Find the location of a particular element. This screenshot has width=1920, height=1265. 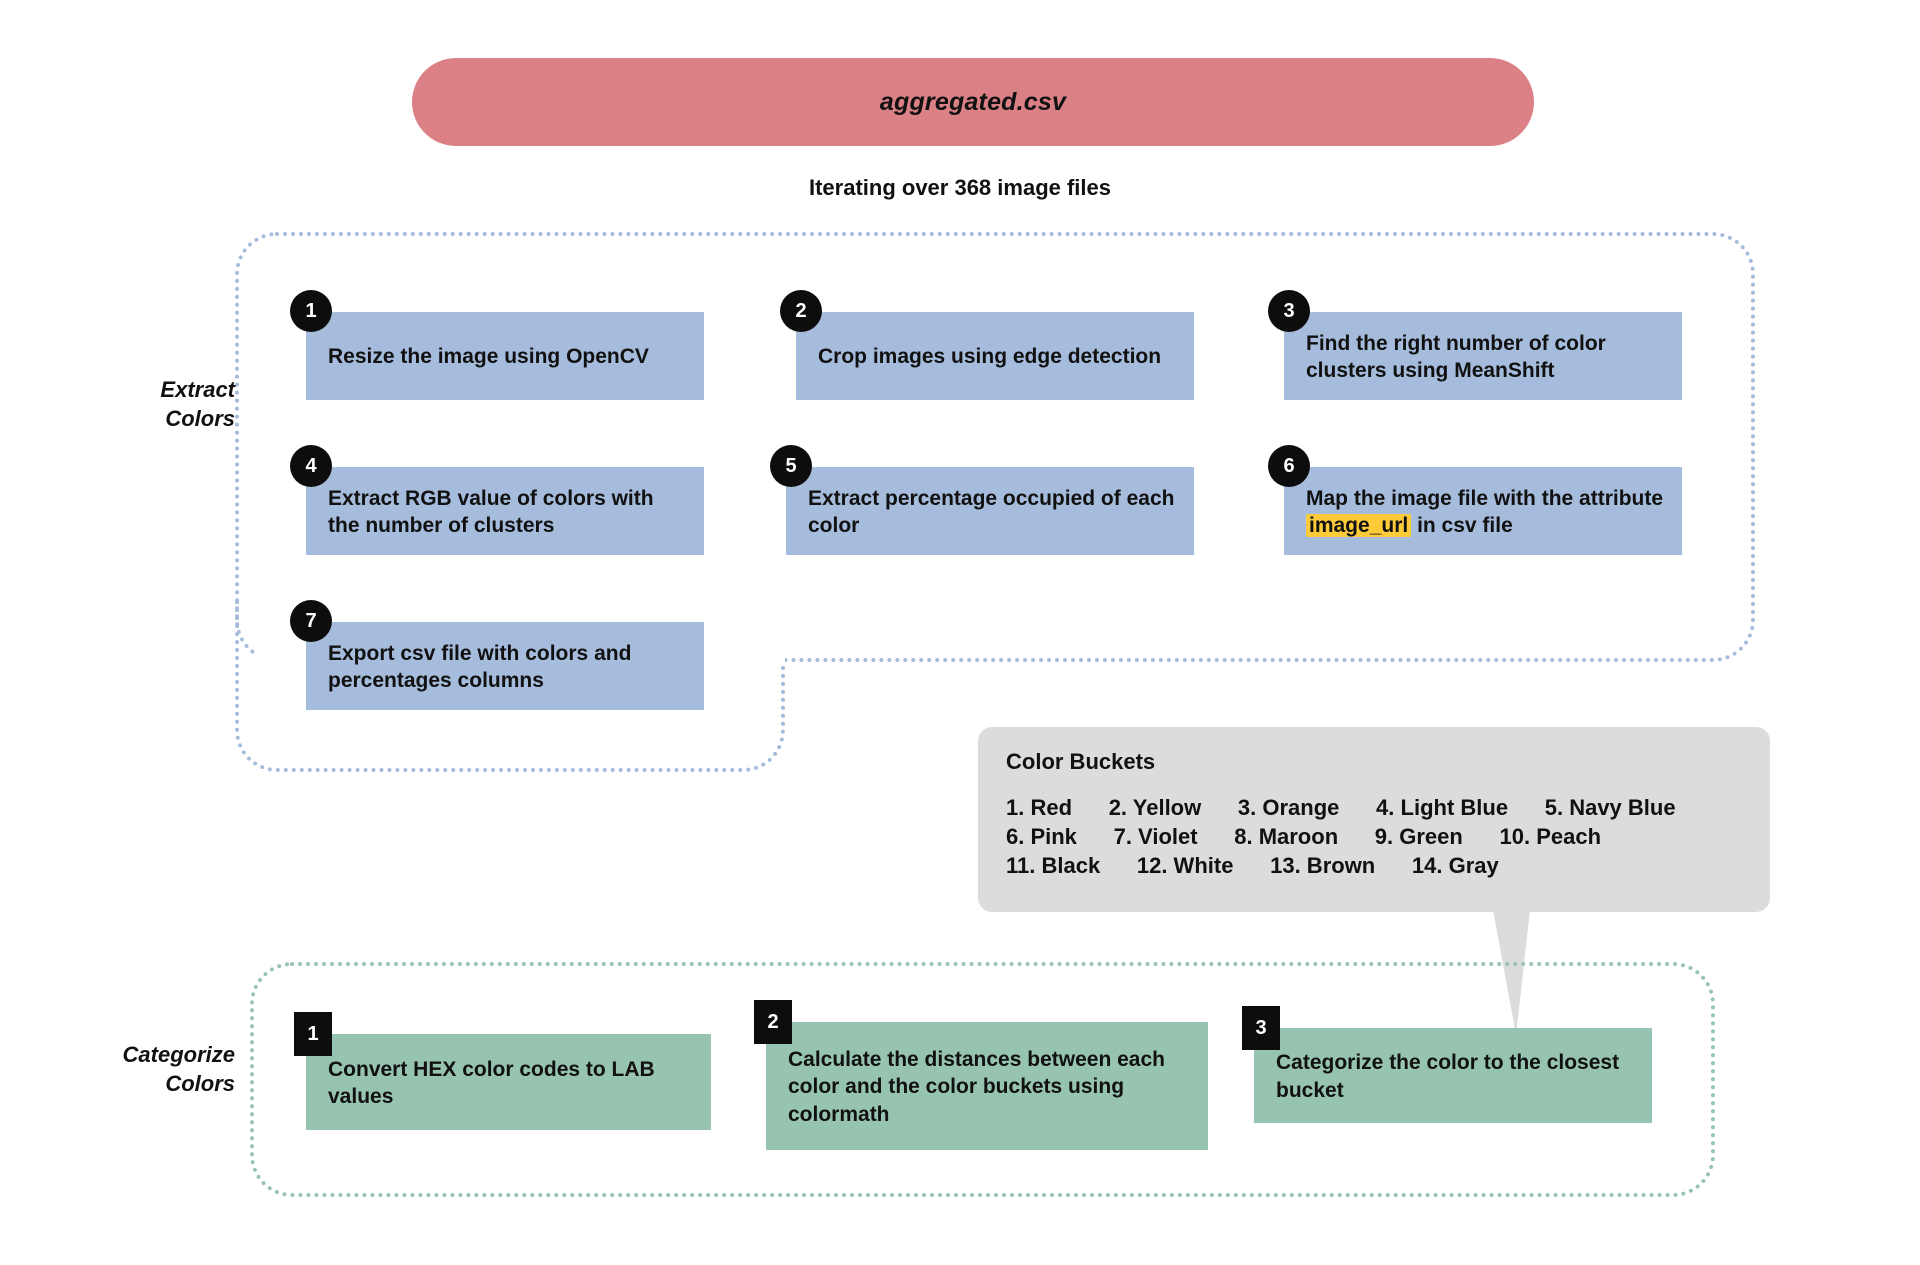

step-box-extract-1: Resize the image using OpenCV is located at coordinates (505, 356).